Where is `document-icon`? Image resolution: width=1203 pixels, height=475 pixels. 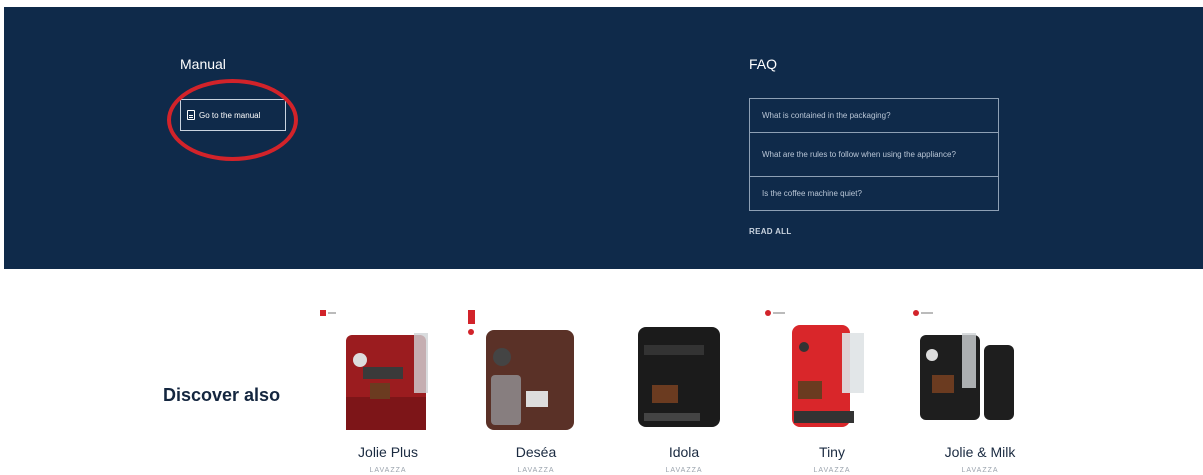 document-icon is located at coordinates (191, 115).